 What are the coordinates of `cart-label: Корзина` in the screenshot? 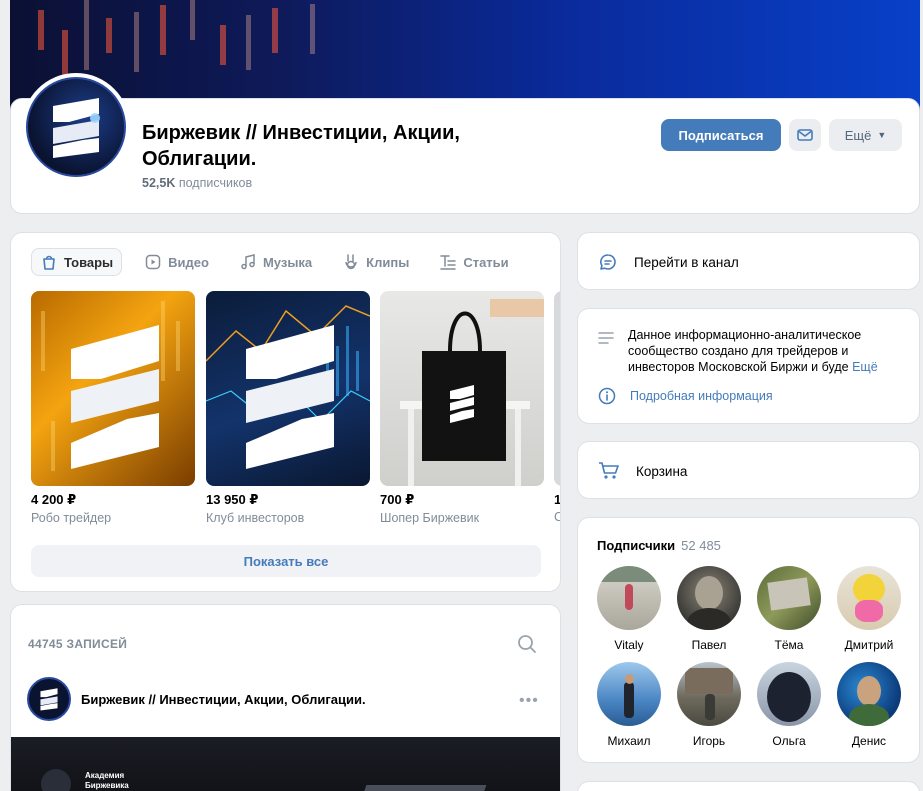 It's located at (662, 471).